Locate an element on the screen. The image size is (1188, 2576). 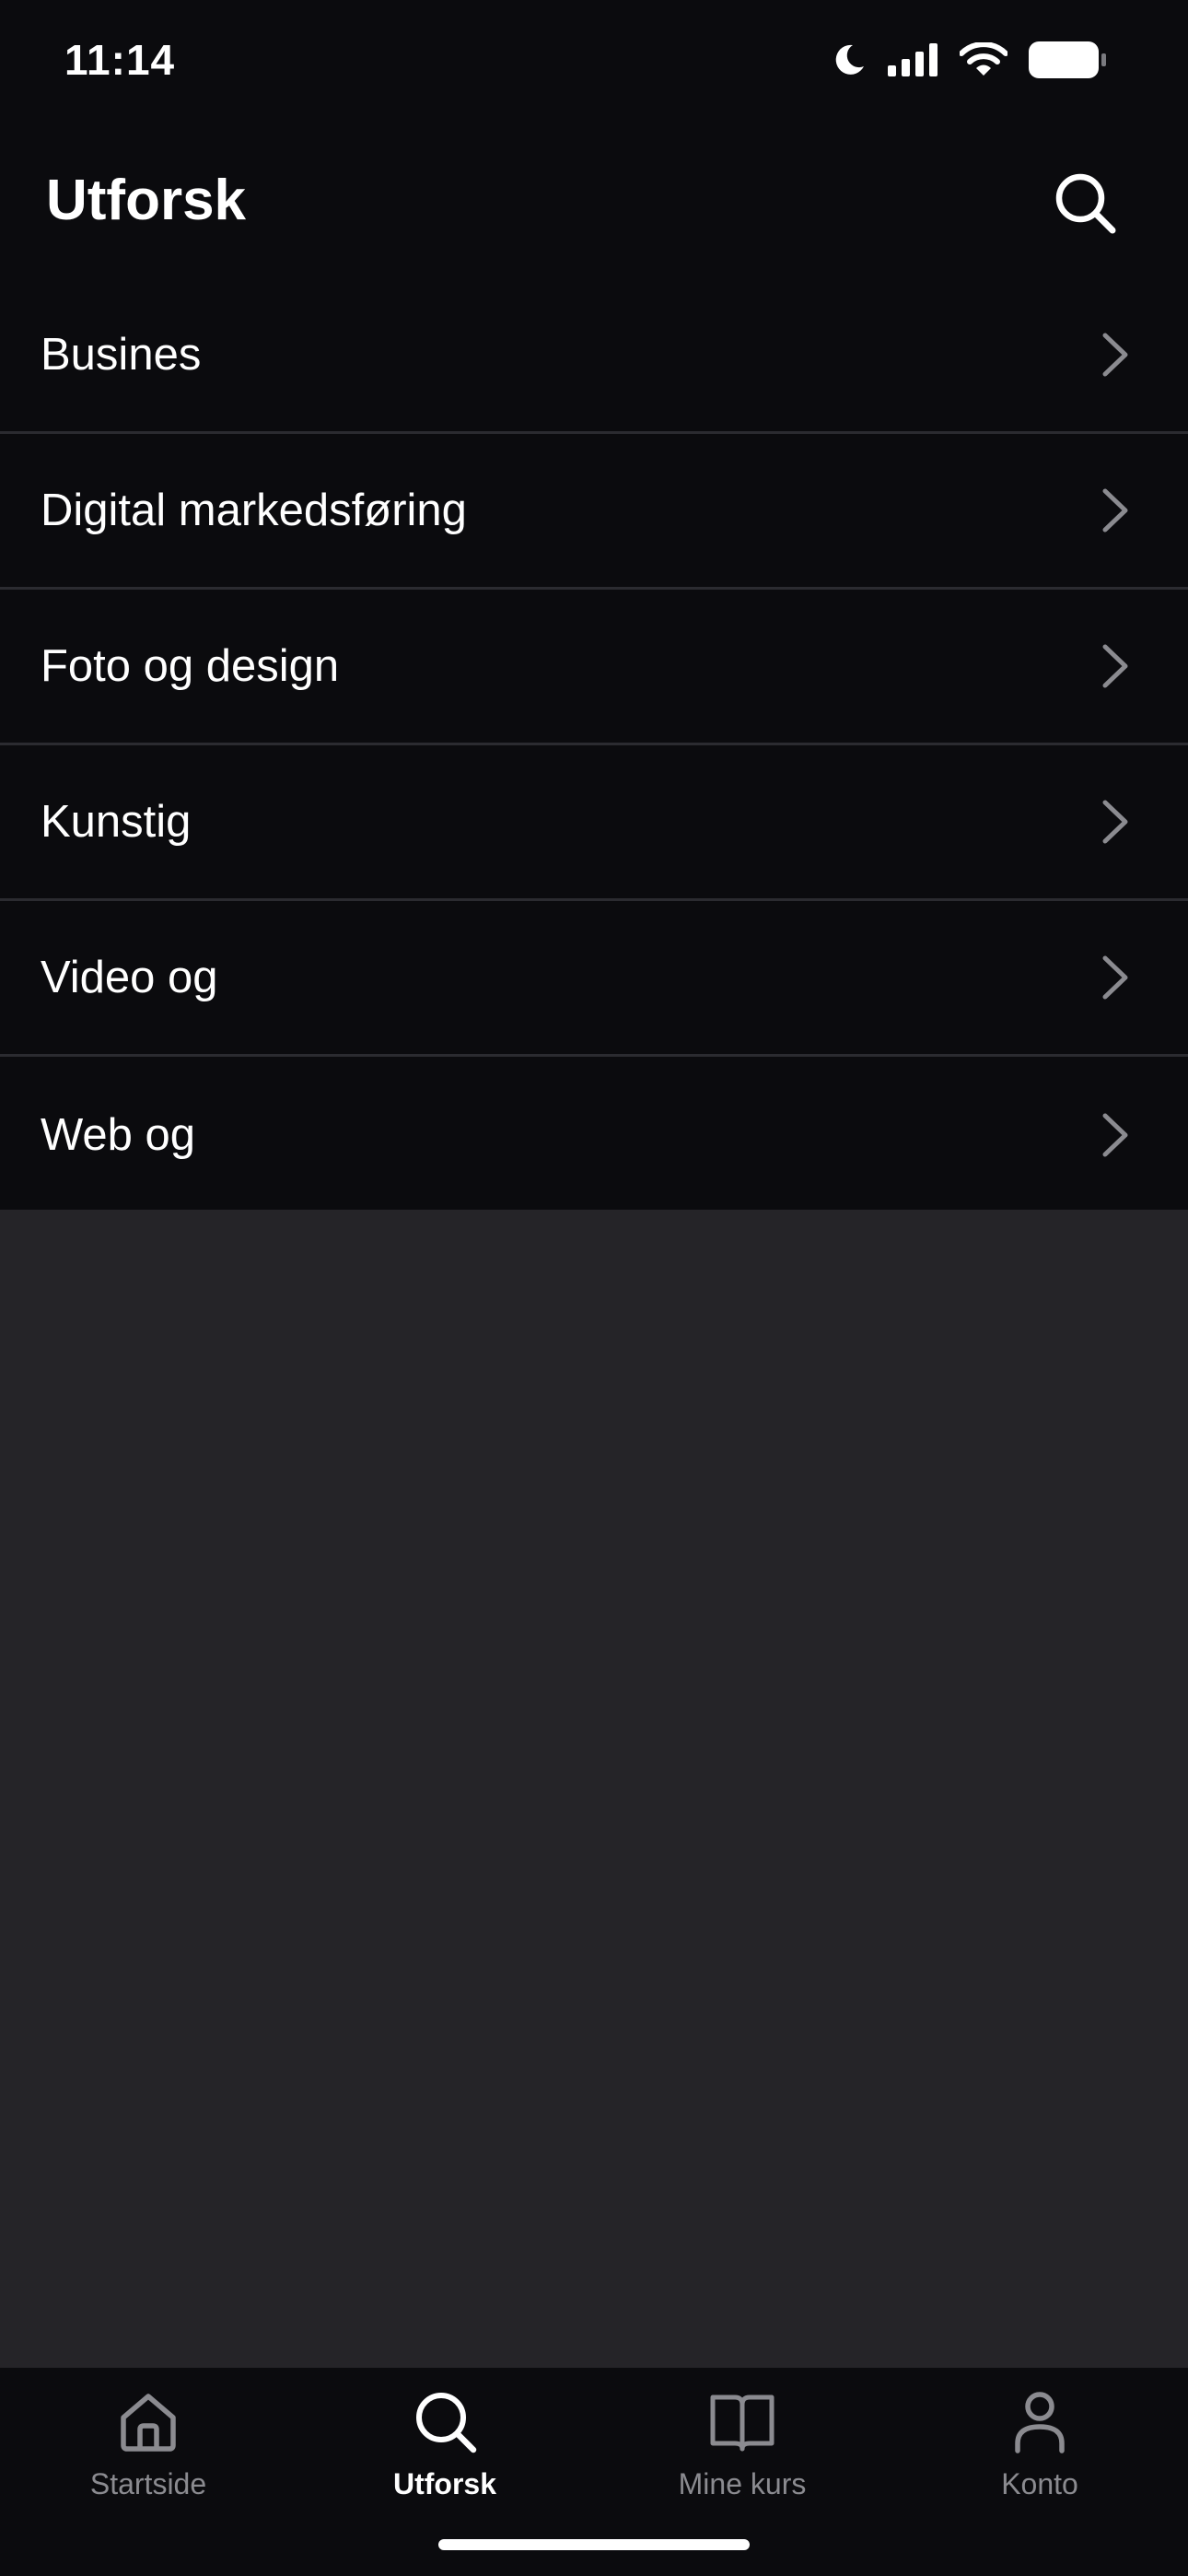
status-time: 11:14 is located at coordinates (120, 60).